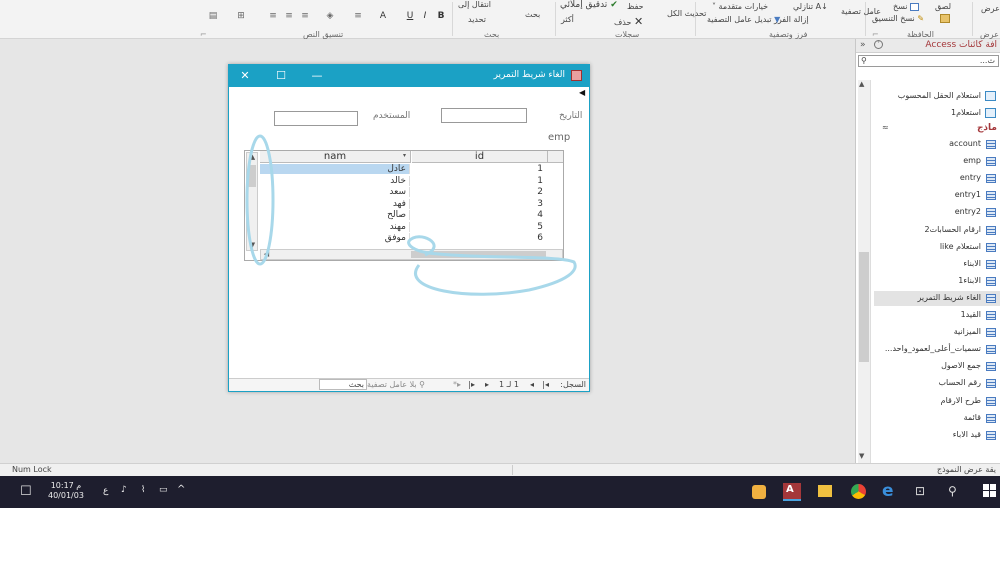 The image size is (1000, 563). What do you see at coordinates (863, 45) in the screenshot?
I see `collapse-pane-icon: »` at bounding box center [863, 45].